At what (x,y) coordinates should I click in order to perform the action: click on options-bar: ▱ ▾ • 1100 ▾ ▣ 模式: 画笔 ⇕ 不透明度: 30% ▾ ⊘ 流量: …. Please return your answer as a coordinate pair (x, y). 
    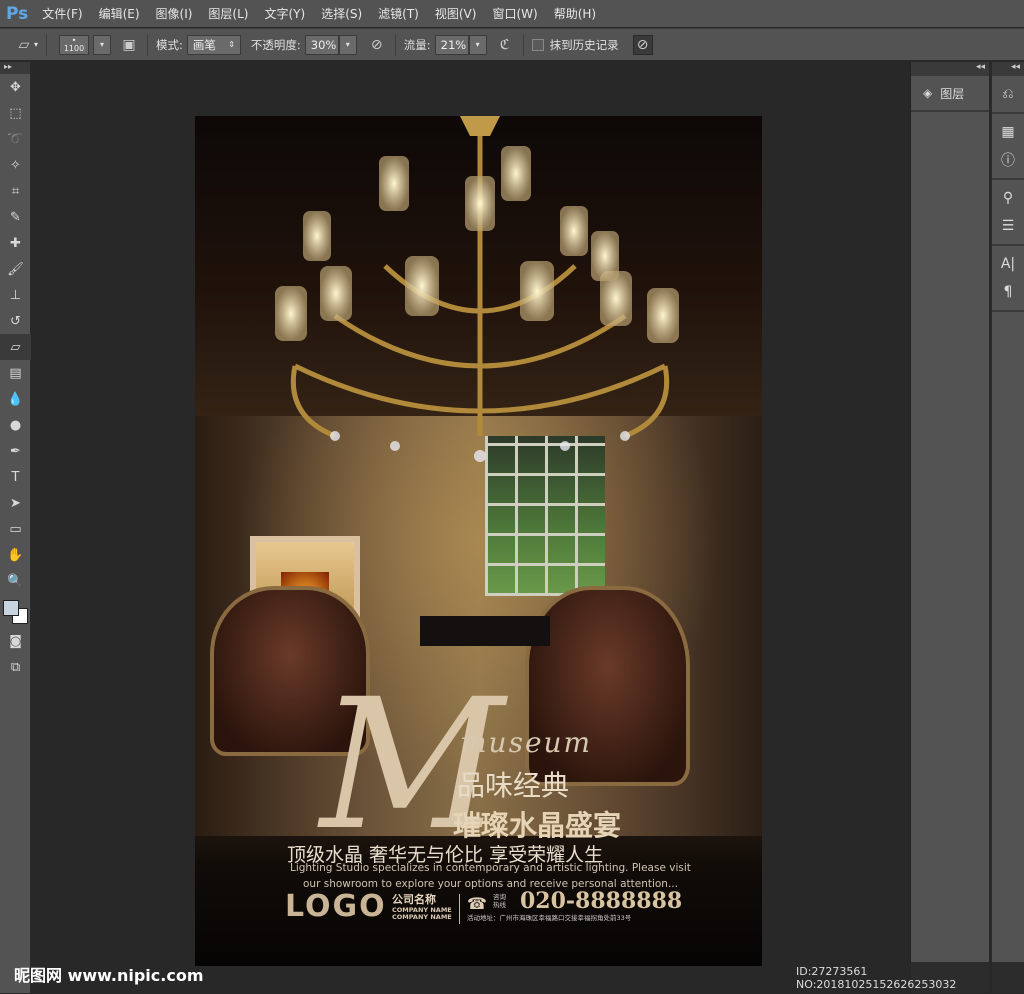
    Looking at the image, I should click on (512, 44).